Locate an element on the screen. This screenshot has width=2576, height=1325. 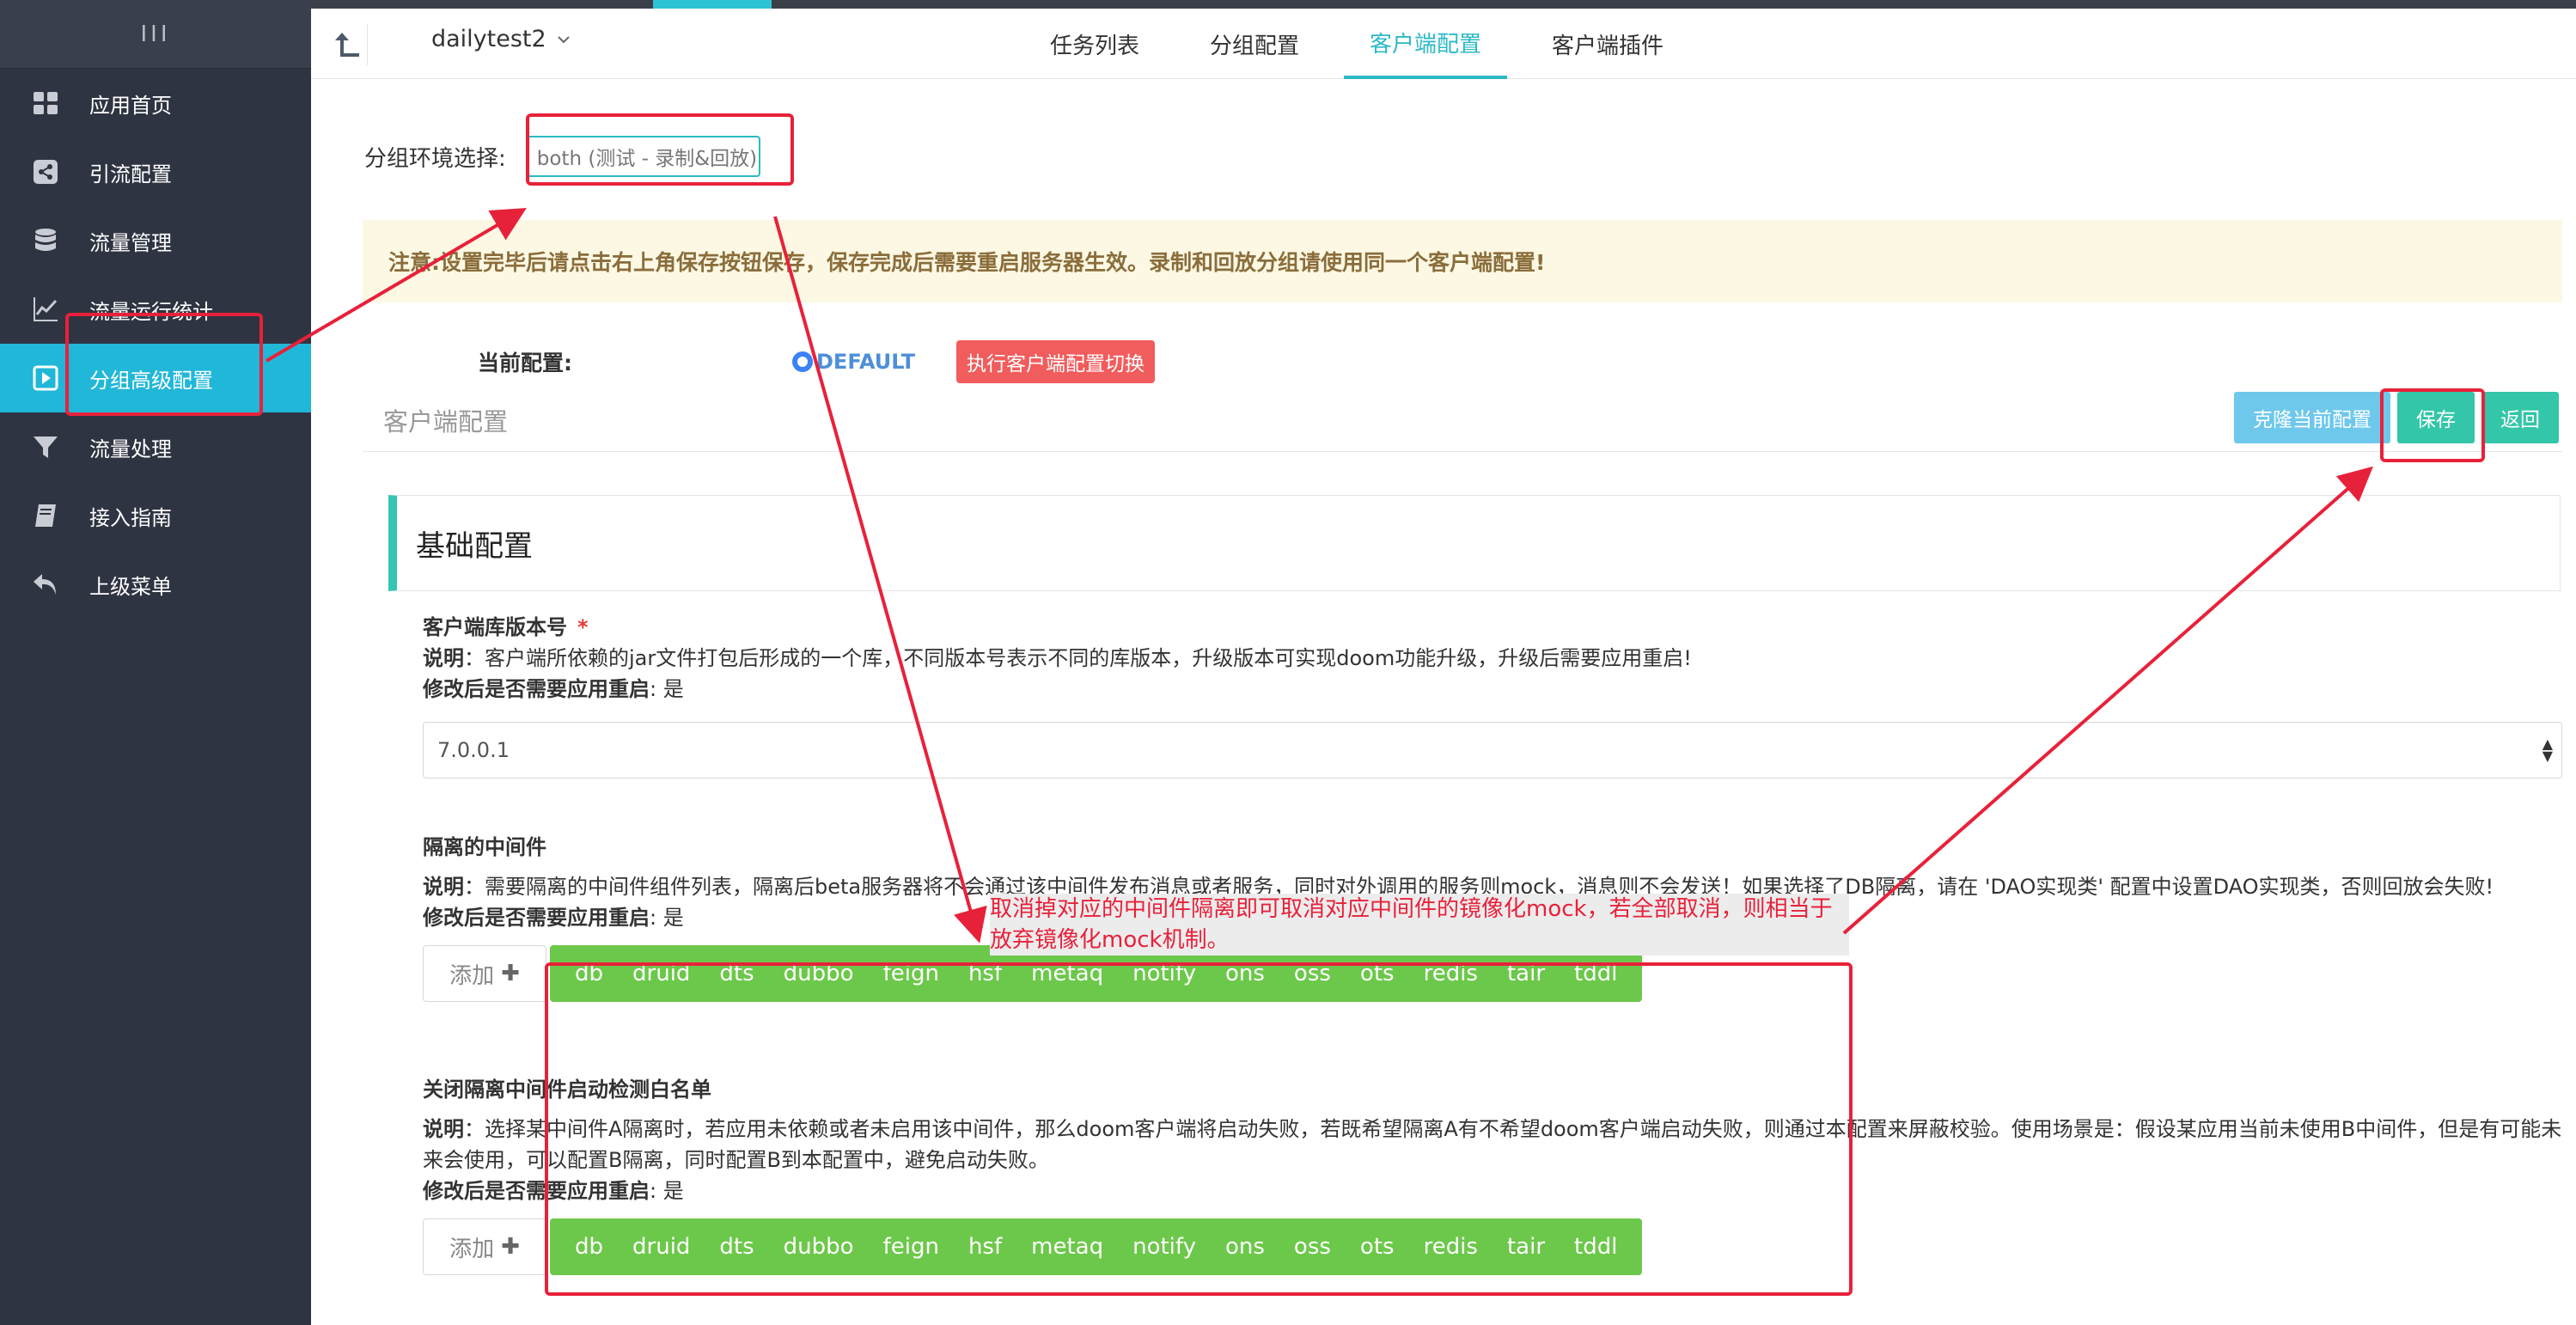
env-label: 分组环境选择: is located at coordinates (435, 158).